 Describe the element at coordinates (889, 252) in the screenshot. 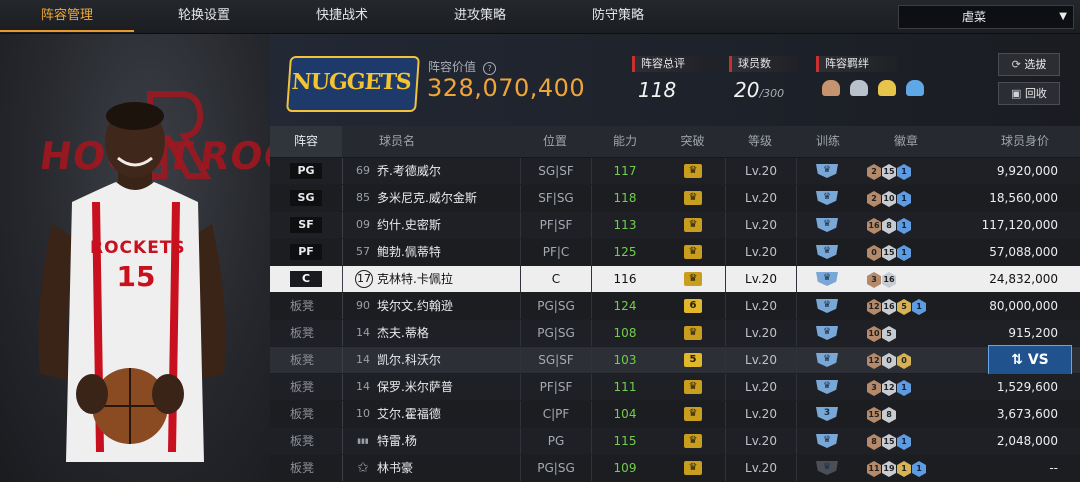

I see `badge-set: 0 15 1` at that location.